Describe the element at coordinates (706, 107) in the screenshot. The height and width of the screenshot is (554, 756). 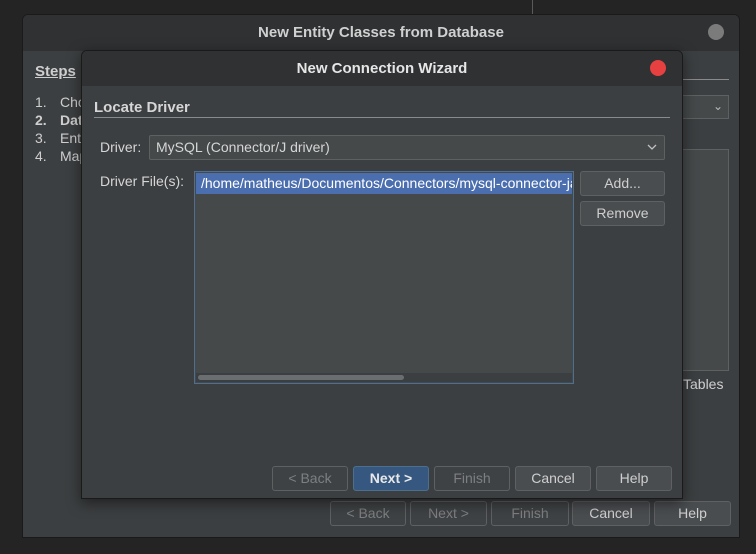
I see `connection-combo: ⌄` at that location.